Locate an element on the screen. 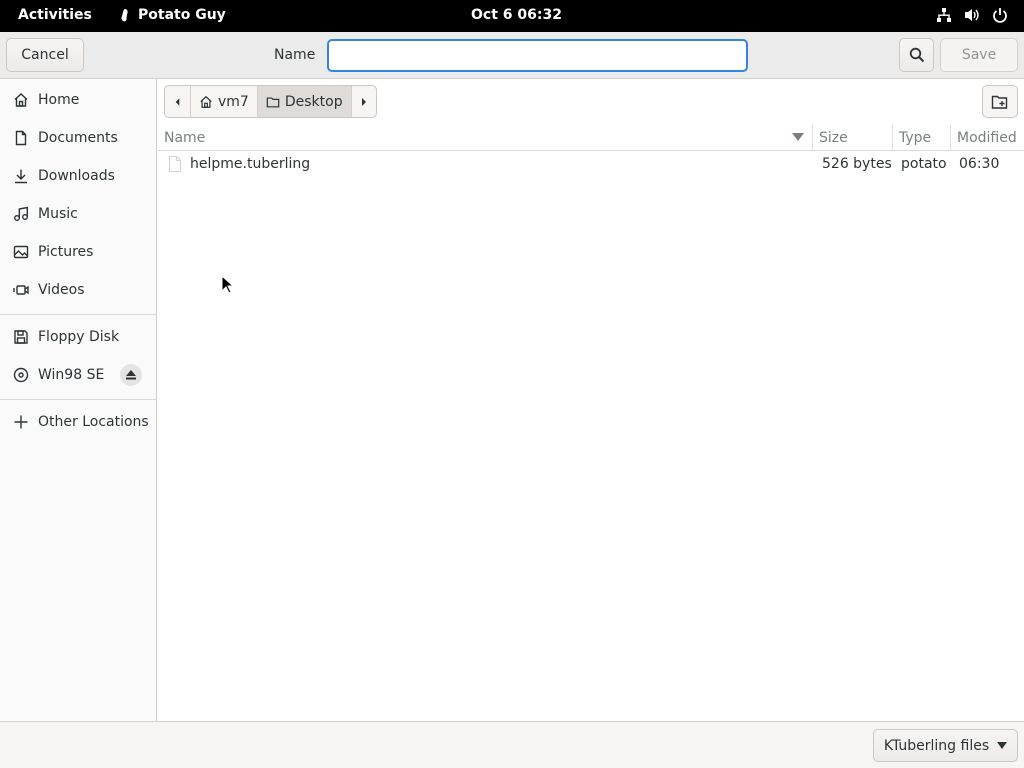  file-type-filter-dropdown: KTuberling files is located at coordinates (945, 745).